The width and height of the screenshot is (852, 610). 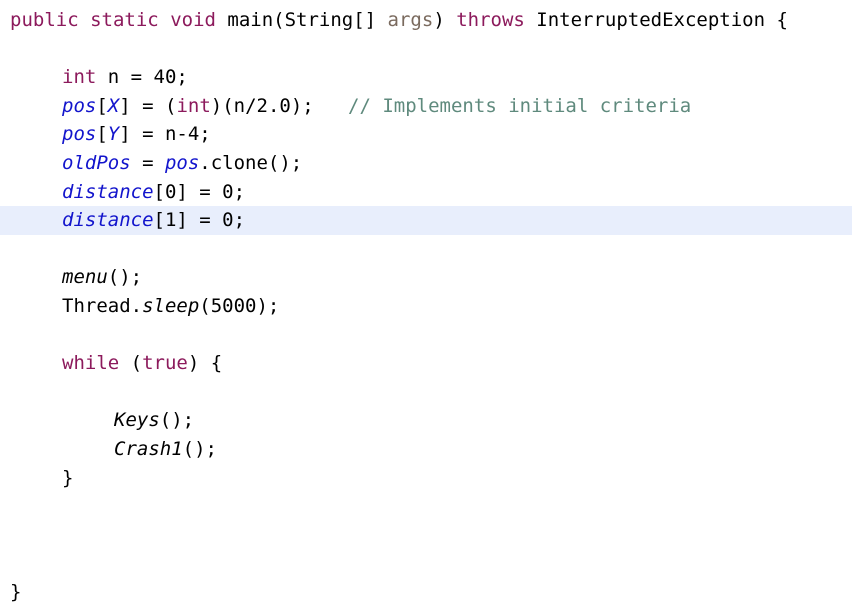 What do you see at coordinates (426, 363) in the screenshot?
I see `code-line: while (true) {` at bounding box center [426, 363].